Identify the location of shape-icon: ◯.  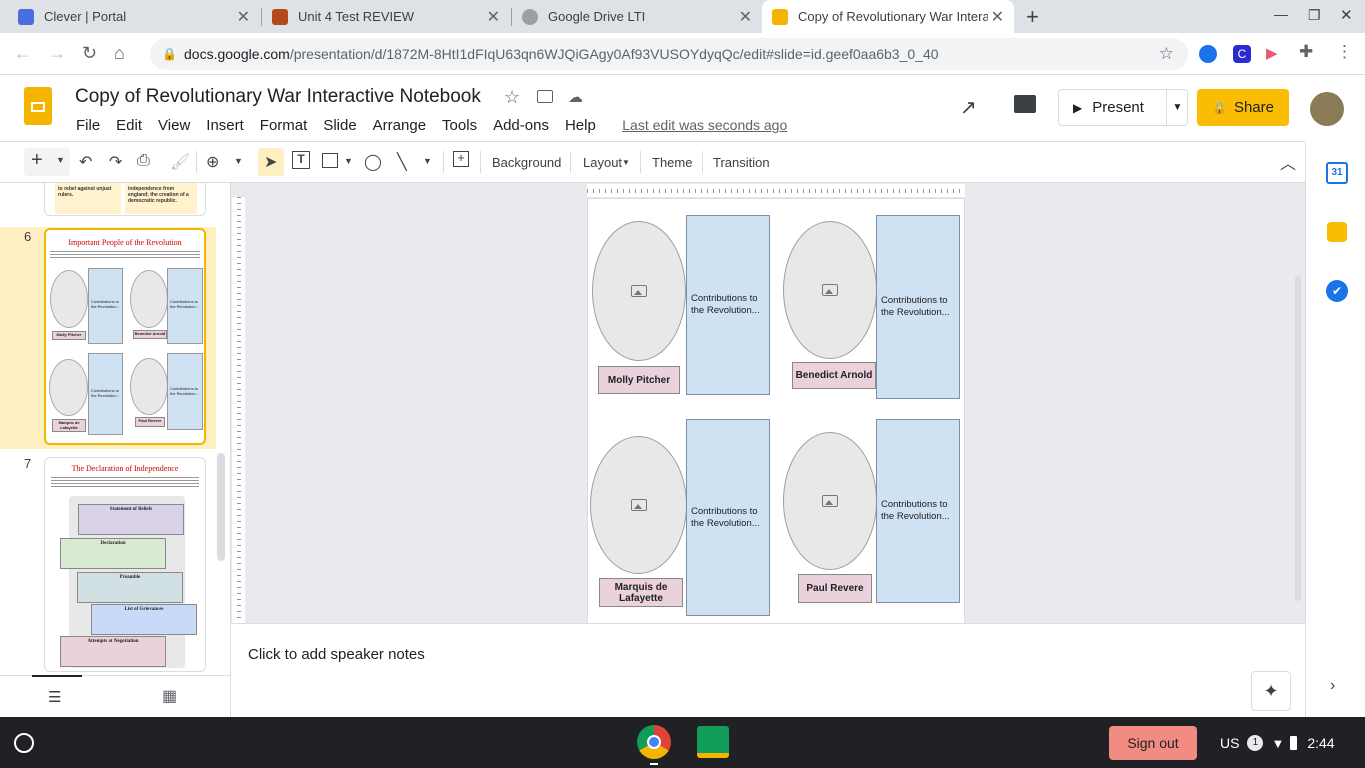
(373, 162).